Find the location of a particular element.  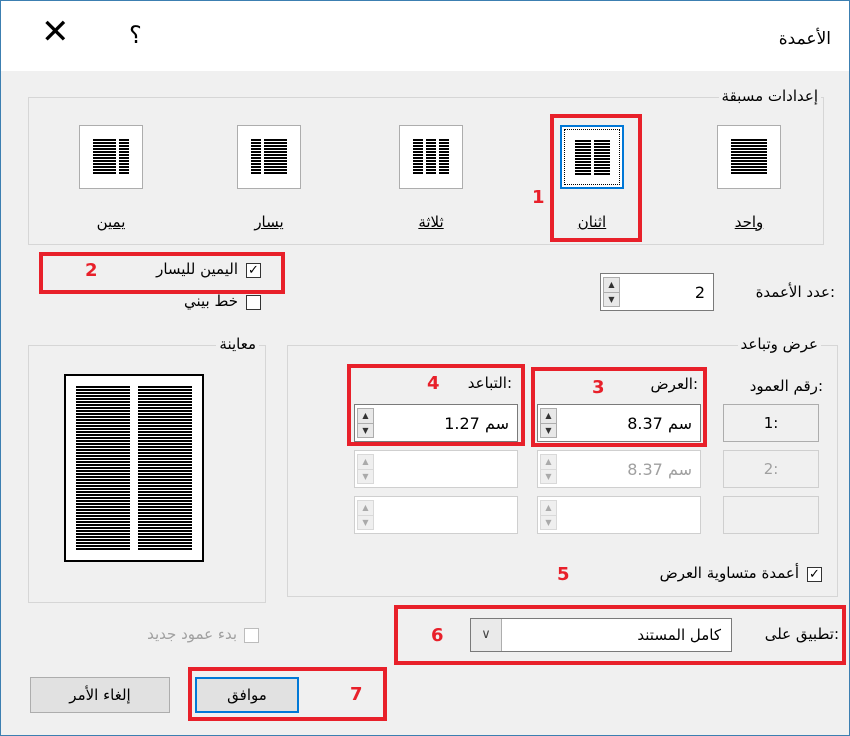

equal-width-label: أعمدة متساوية العرض is located at coordinates (729, 573).